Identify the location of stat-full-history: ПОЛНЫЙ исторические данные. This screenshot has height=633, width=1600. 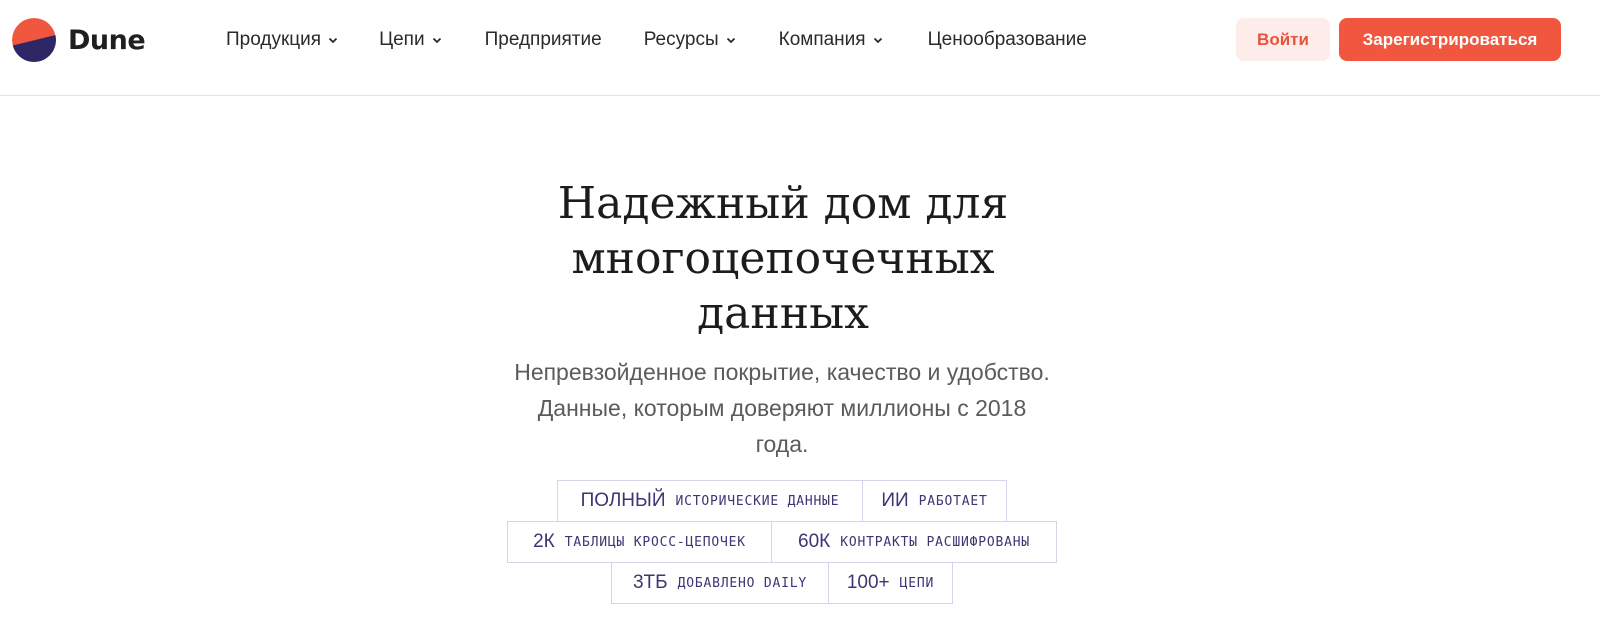
(710, 501).